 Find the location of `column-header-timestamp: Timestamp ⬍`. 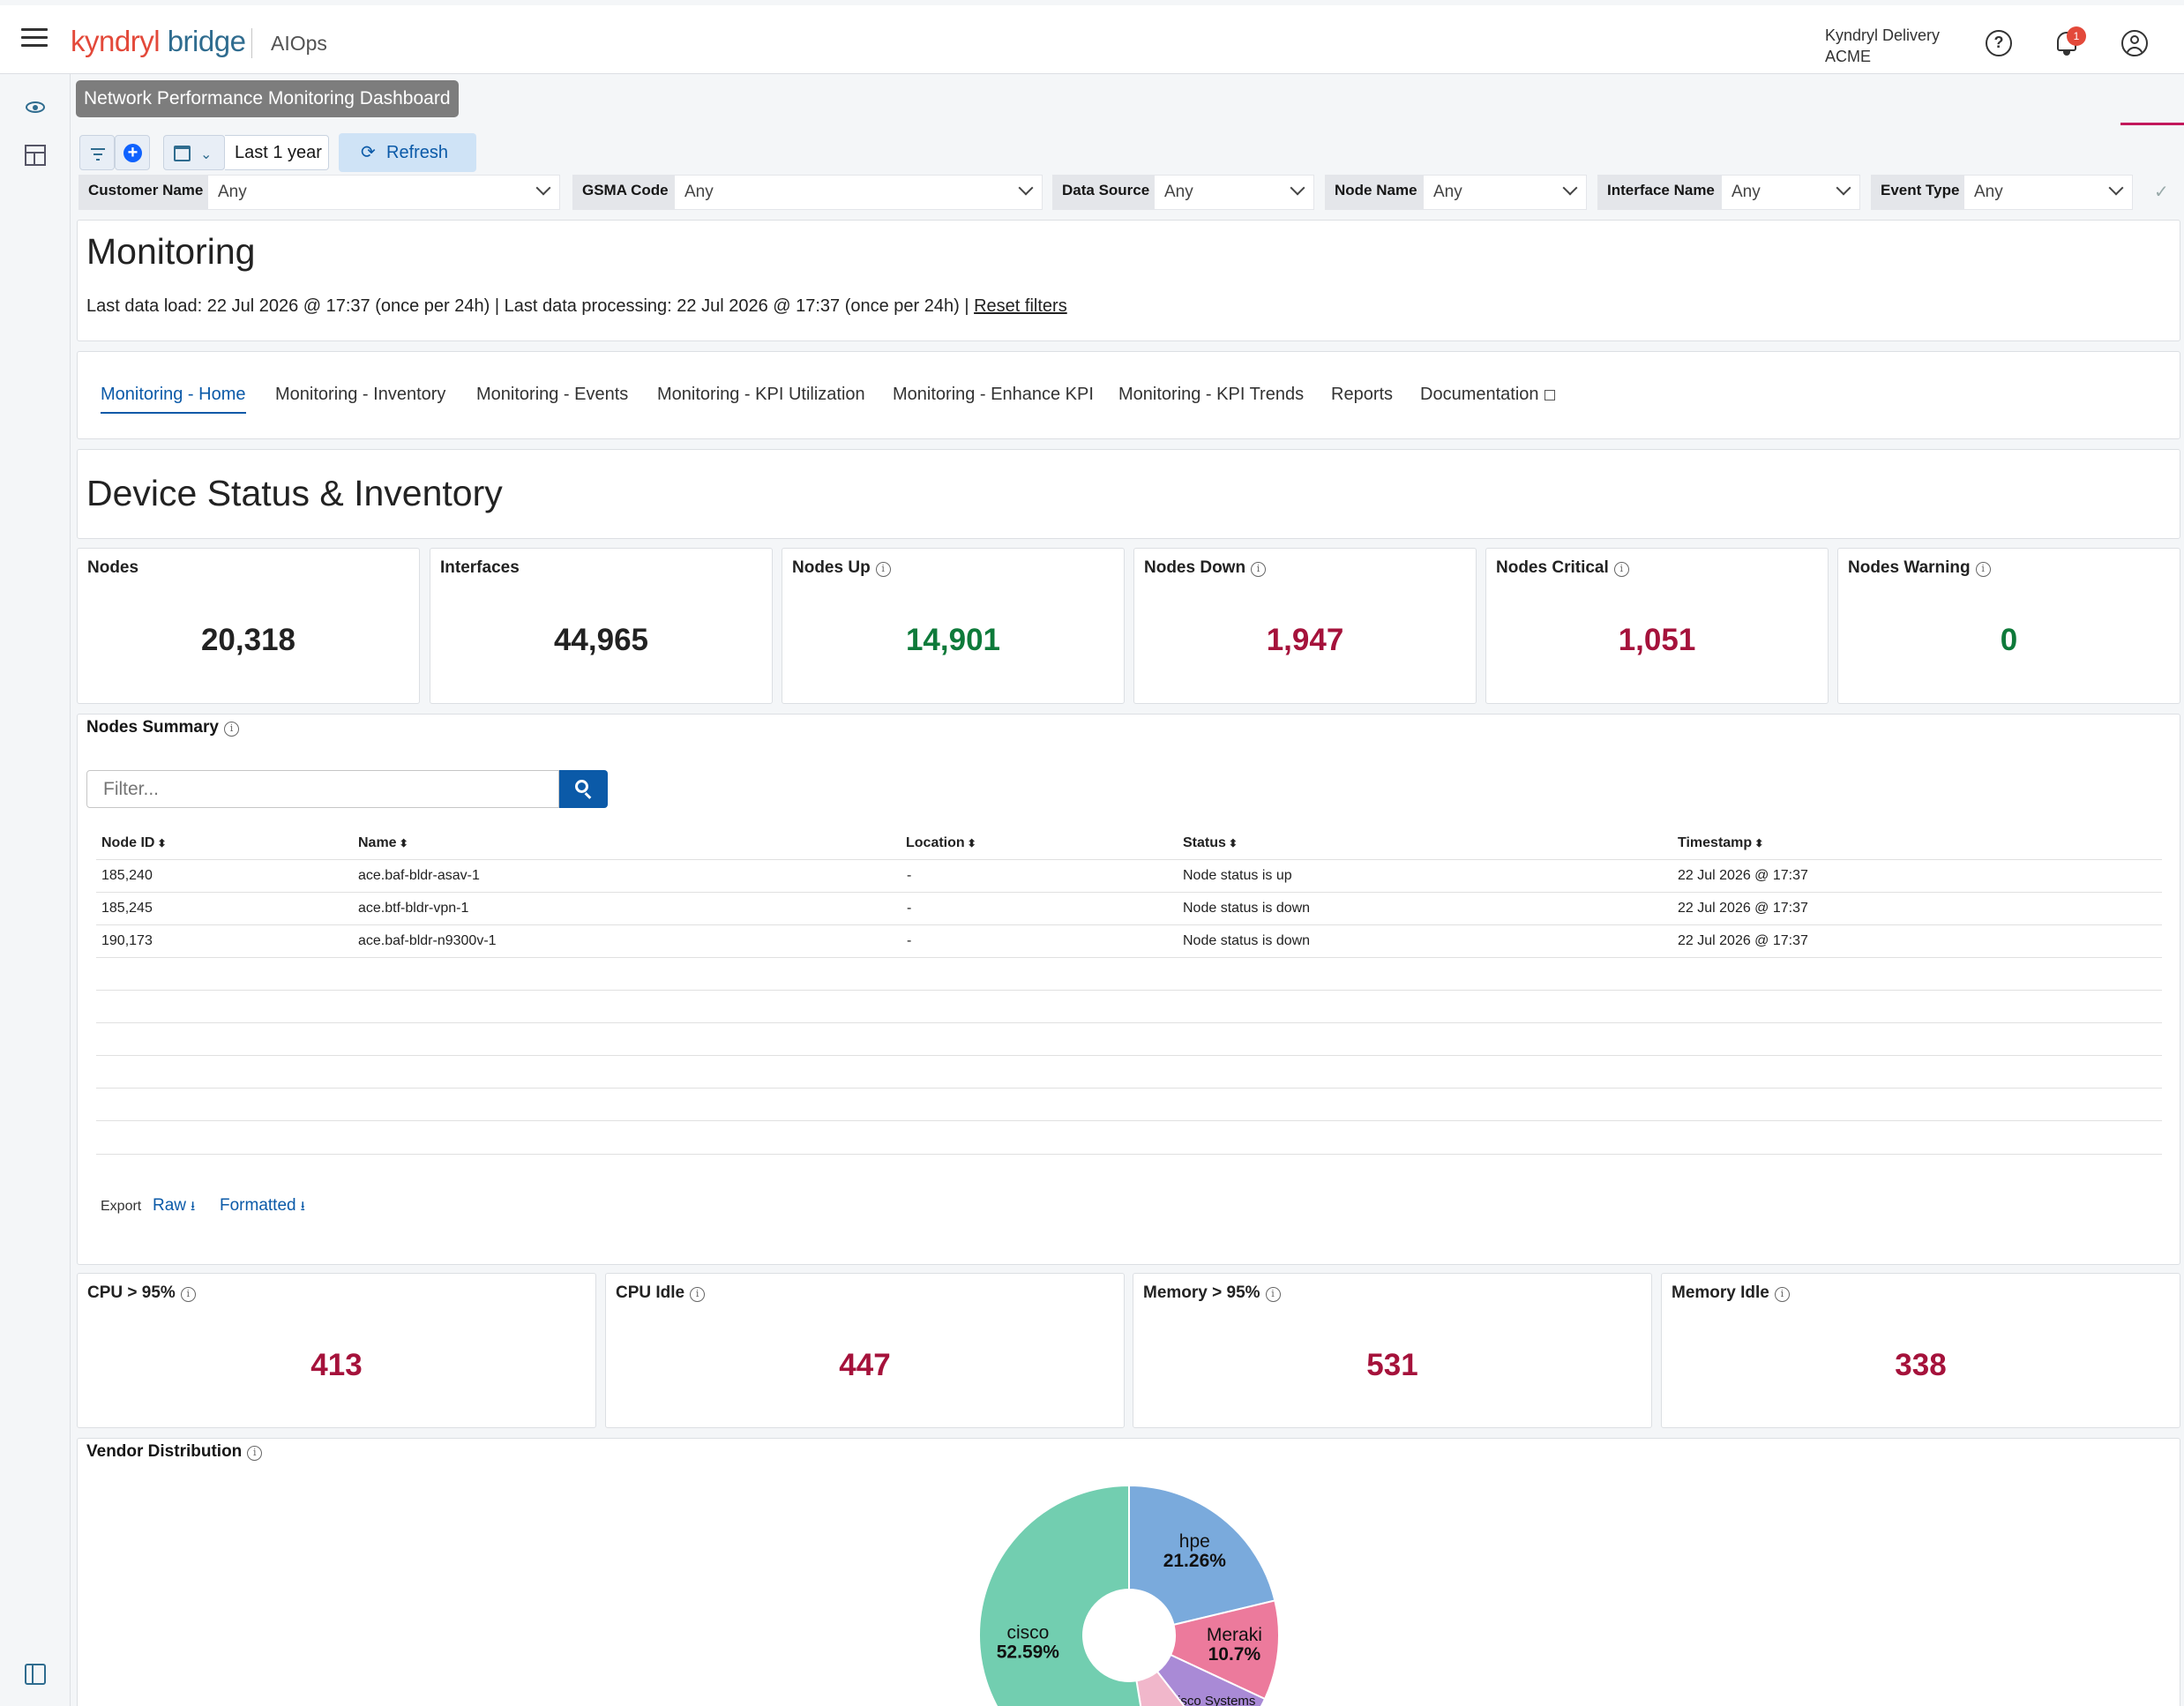

column-header-timestamp: Timestamp ⬍ is located at coordinates (1720, 843).